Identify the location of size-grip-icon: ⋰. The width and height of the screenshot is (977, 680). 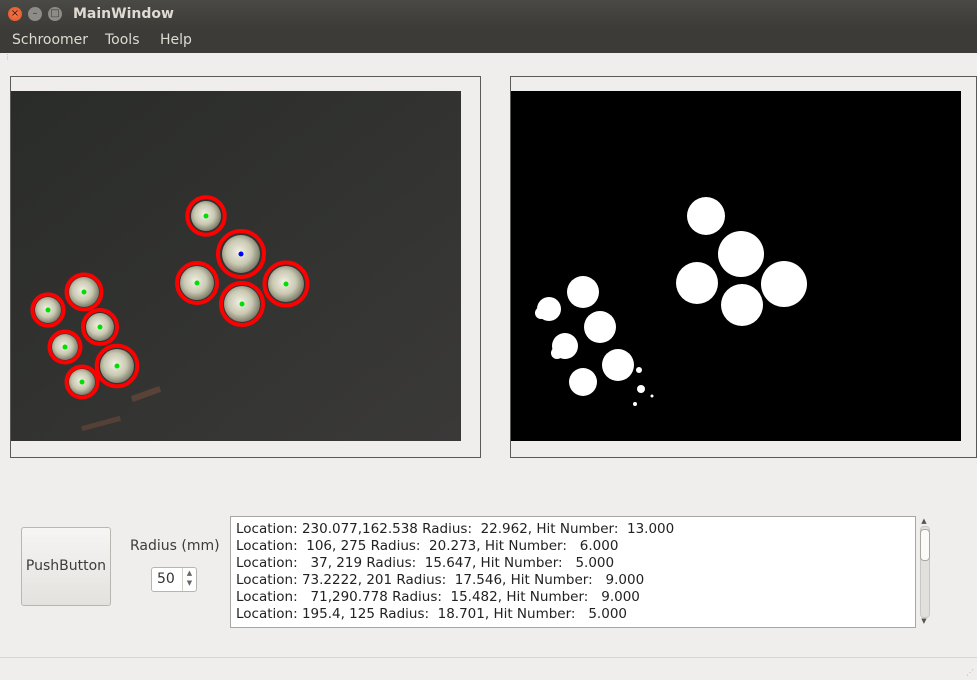
(970, 672).